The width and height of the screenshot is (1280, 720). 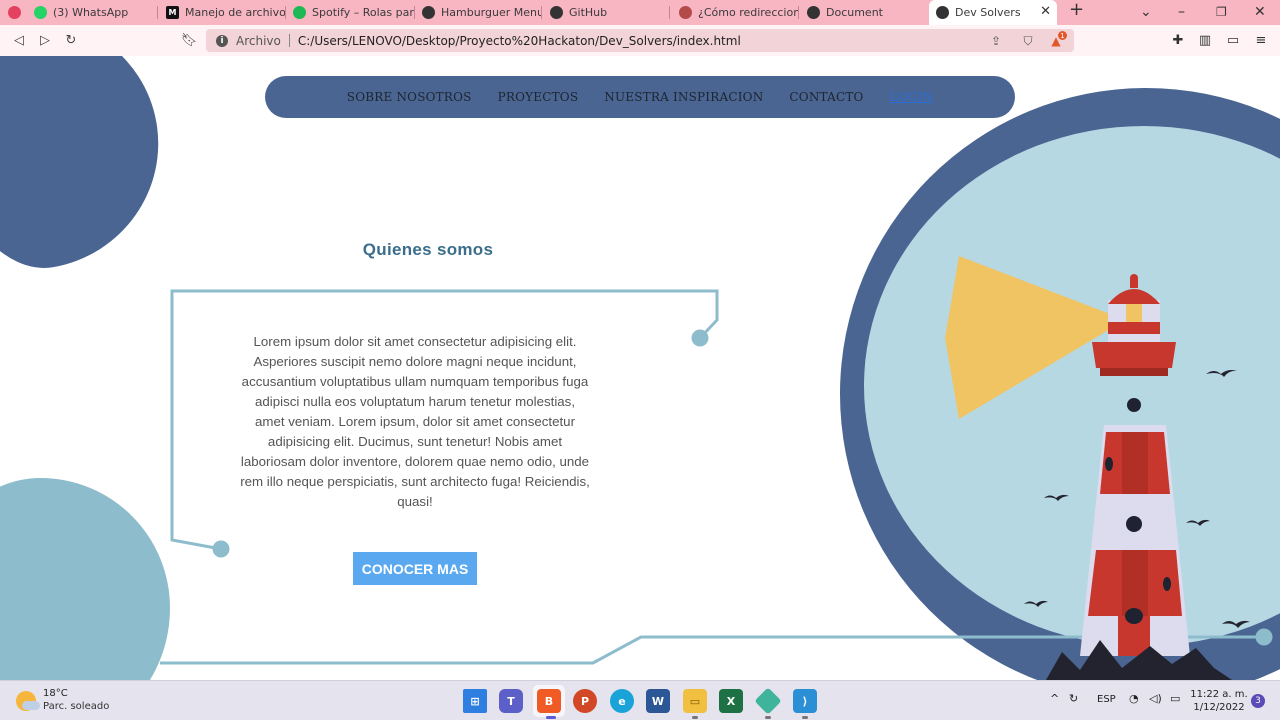 What do you see at coordinates (988, 12) in the screenshot?
I see `tab-label: Dev Solvers` at bounding box center [988, 12].